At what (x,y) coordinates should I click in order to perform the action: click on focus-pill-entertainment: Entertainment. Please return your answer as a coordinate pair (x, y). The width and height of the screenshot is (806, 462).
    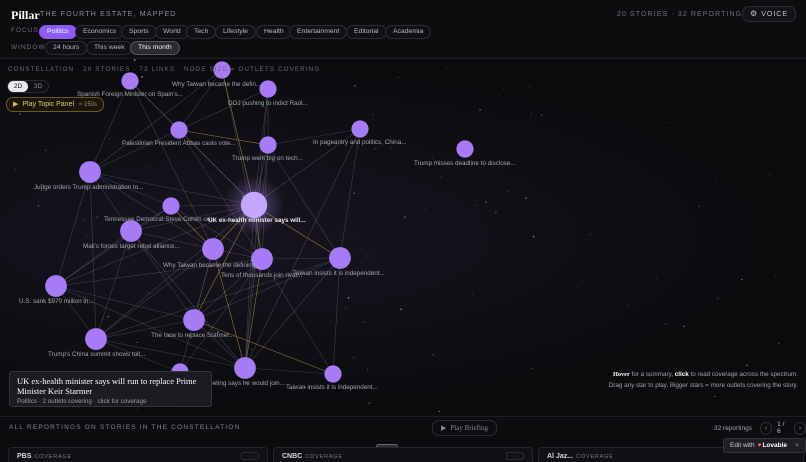
    Looking at the image, I should click on (318, 32).